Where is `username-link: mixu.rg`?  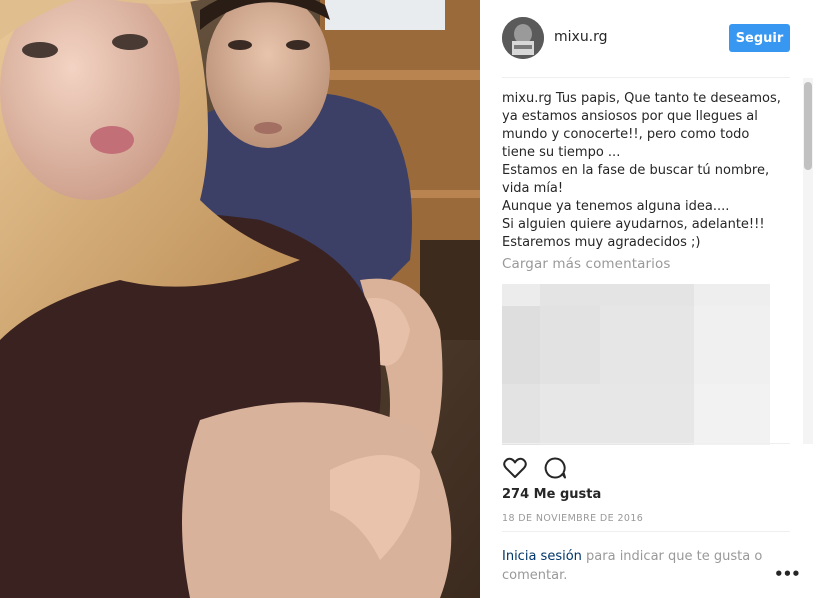 username-link: mixu.rg is located at coordinates (581, 37).